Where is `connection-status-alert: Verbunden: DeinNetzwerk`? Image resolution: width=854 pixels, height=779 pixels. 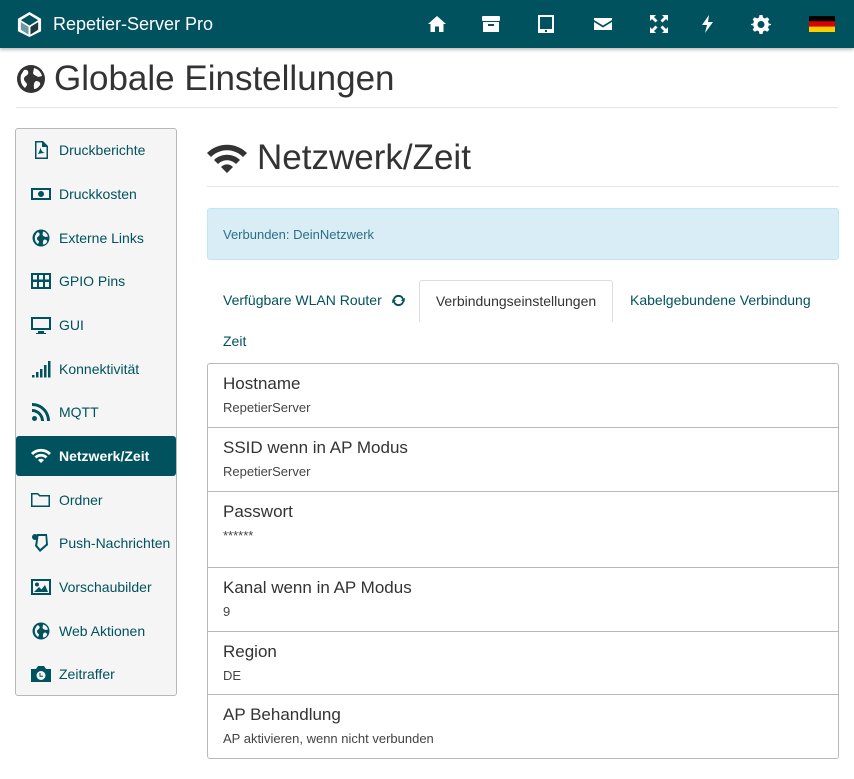 connection-status-alert: Verbunden: DeinNetzwerk is located at coordinates (523, 234).